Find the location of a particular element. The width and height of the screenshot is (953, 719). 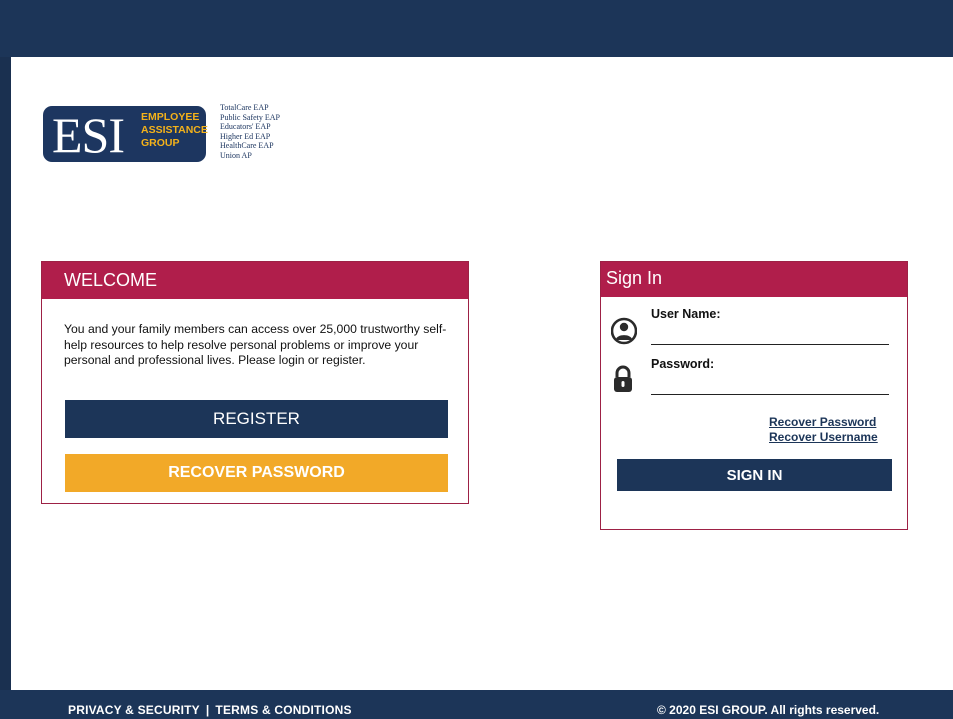

recover-password-button: RECOVER PASSWORD is located at coordinates (256, 473).